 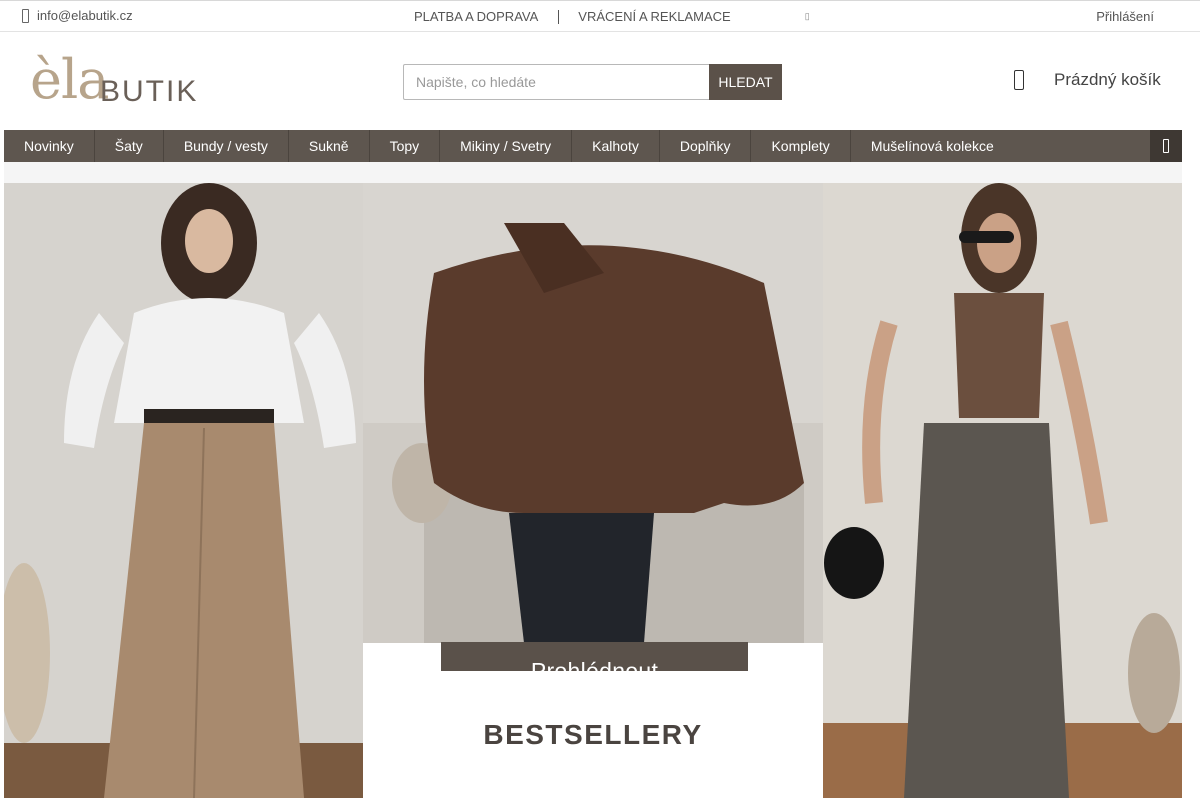 I want to click on header: èla BUTIK HLEDAT Prázdný košík, so click(x=600, y=81).